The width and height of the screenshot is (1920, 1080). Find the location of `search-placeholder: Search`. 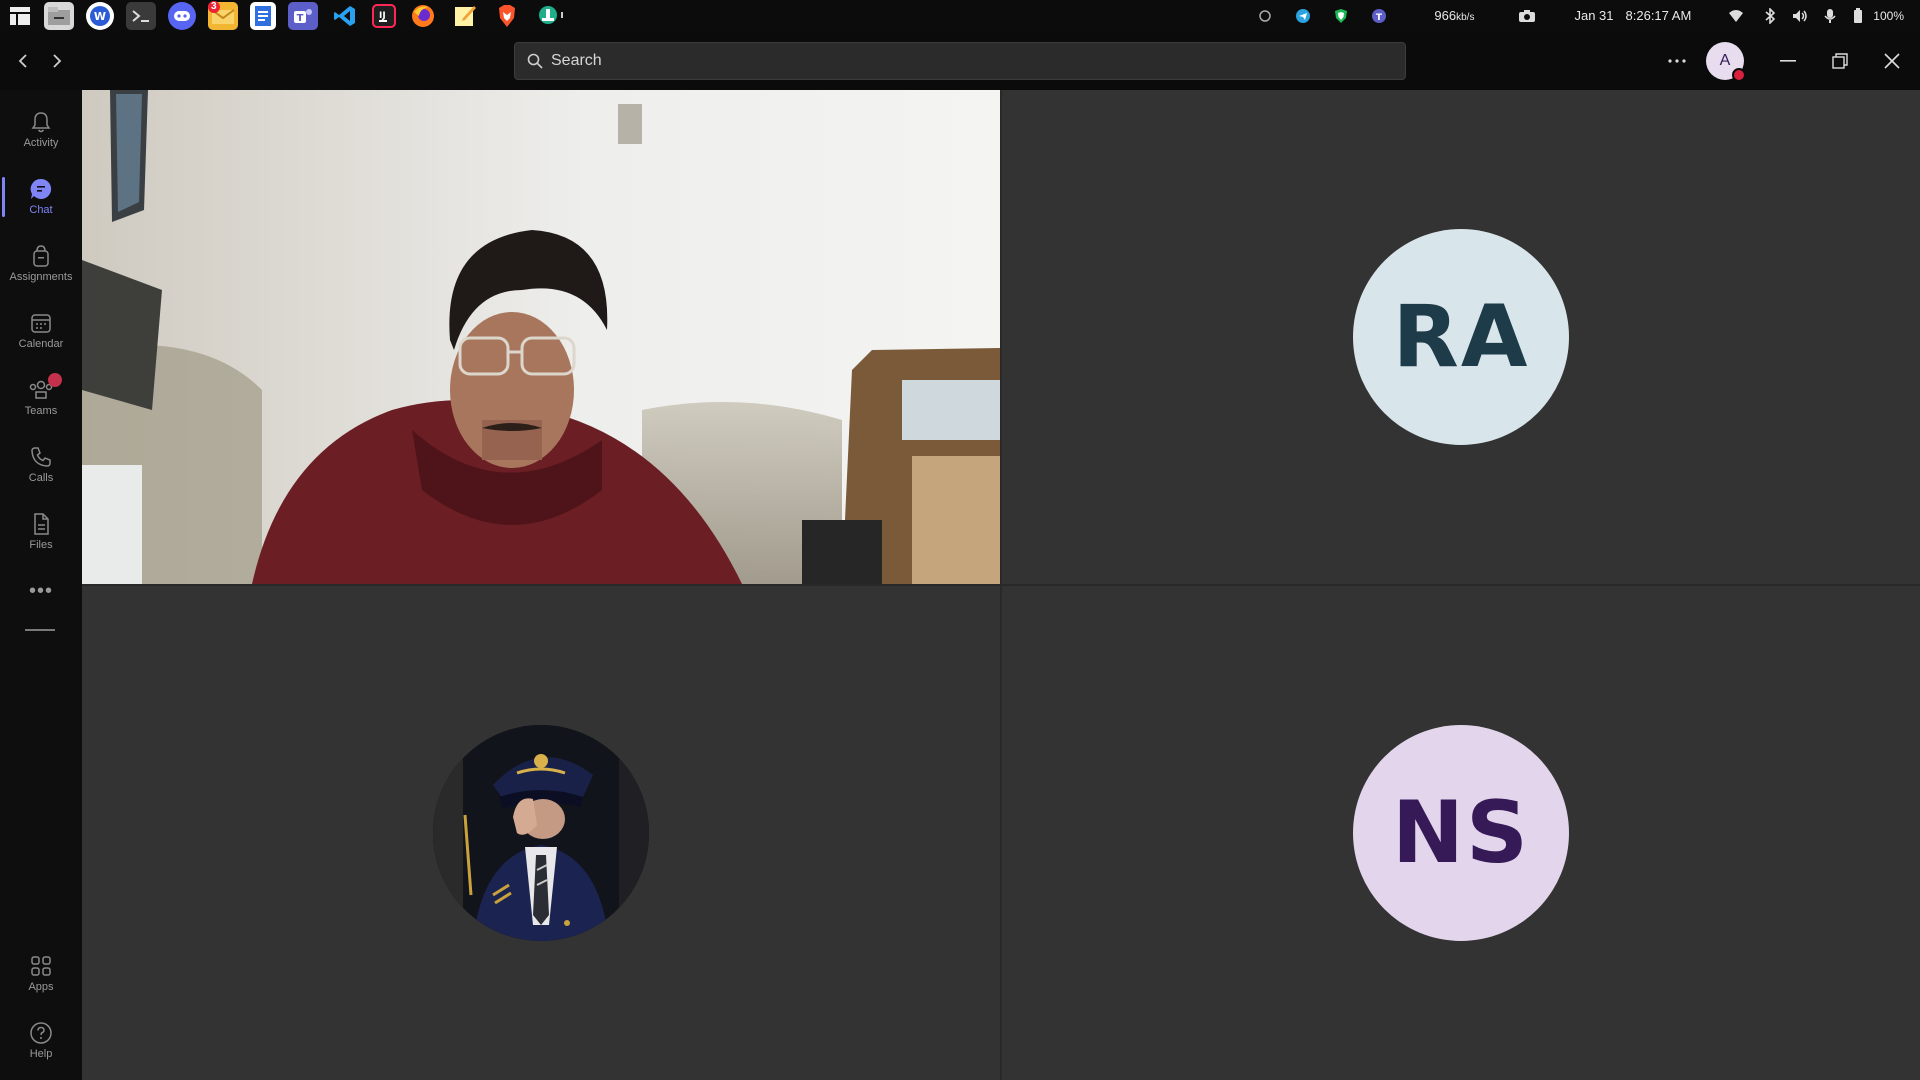

search-placeholder: Search is located at coordinates (576, 60).